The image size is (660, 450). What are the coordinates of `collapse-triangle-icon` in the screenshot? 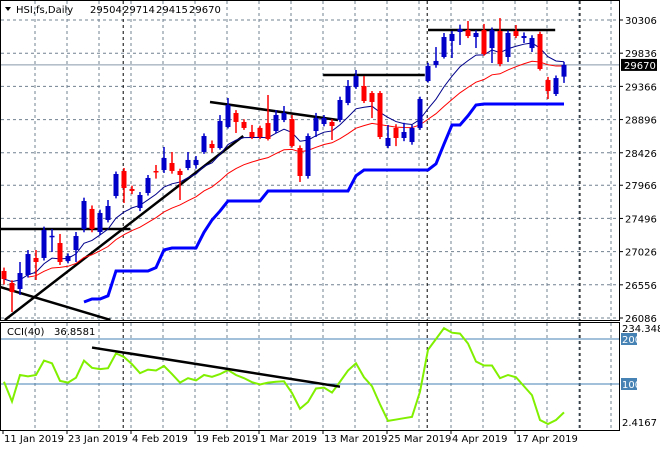 It's located at (8, 9).